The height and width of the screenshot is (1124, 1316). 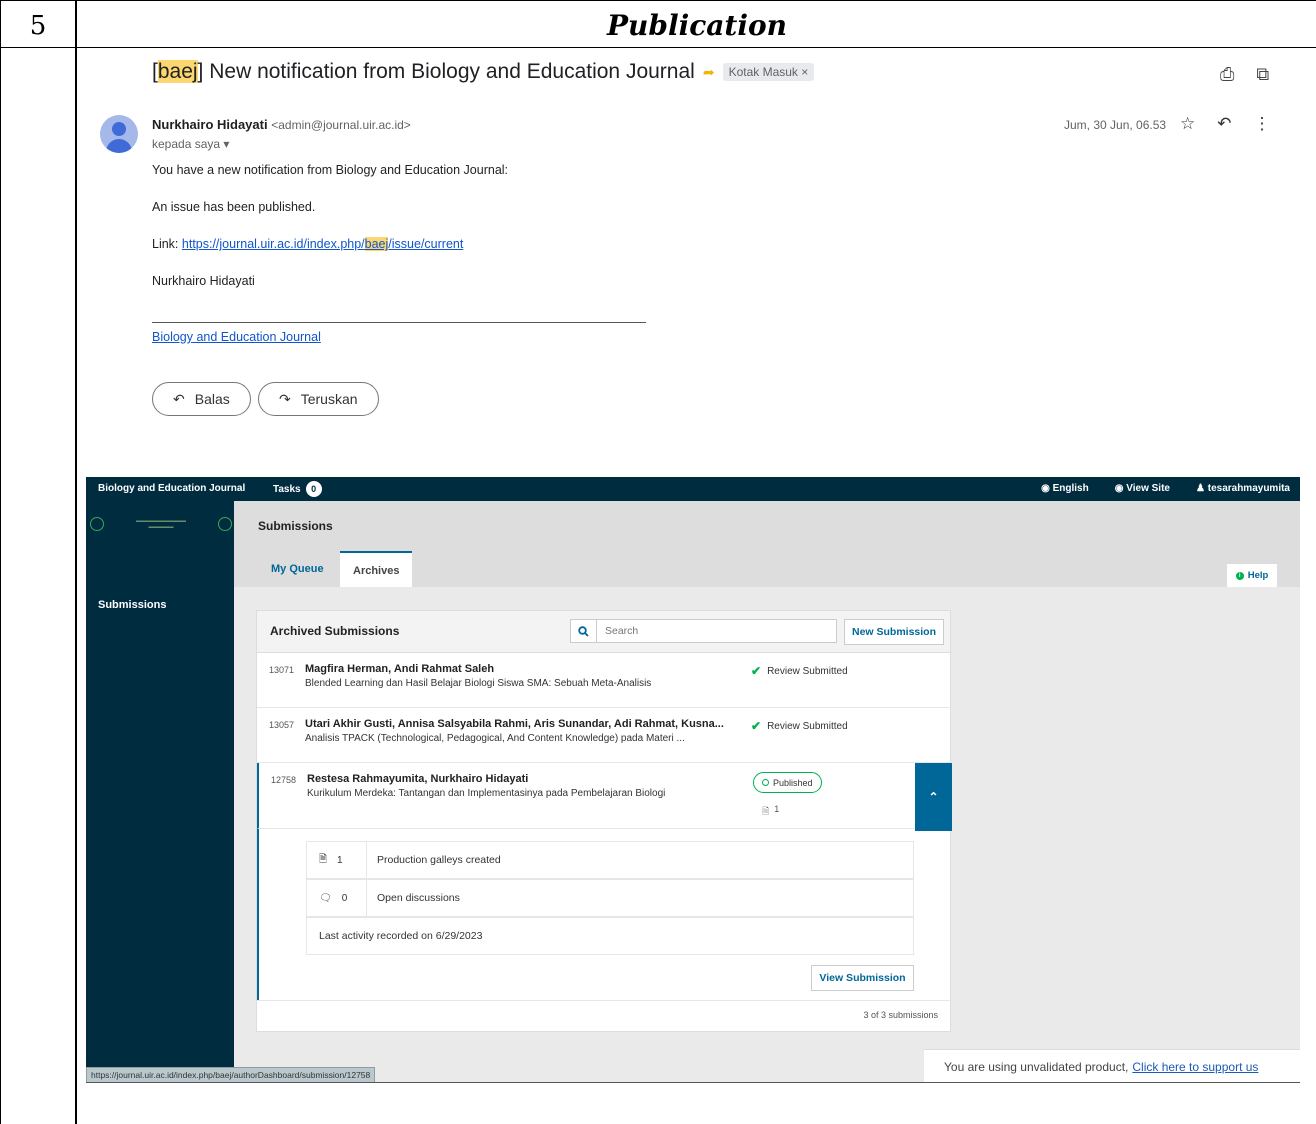 What do you see at coordinates (236, 337) in the screenshot?
I see `journal-footer-link: Biology and Education Journal` at bounding box center [236, 337].